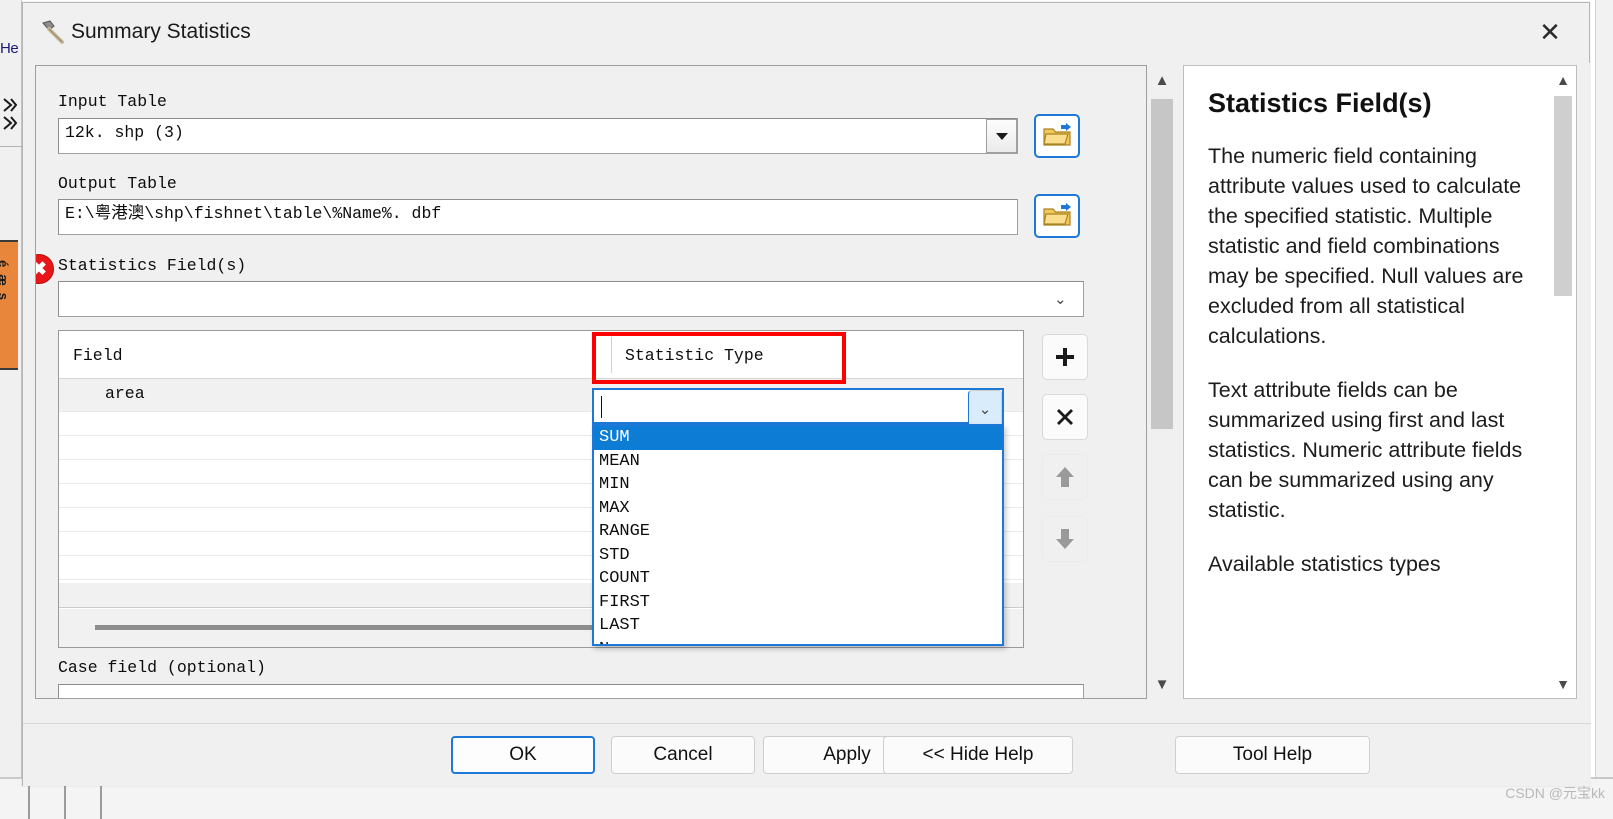 The width and height of the screenshot is (1613, 819). Describe the element at coordinates (1550, 32) in the screenshot. I see `close-icon: ✕` at that location.